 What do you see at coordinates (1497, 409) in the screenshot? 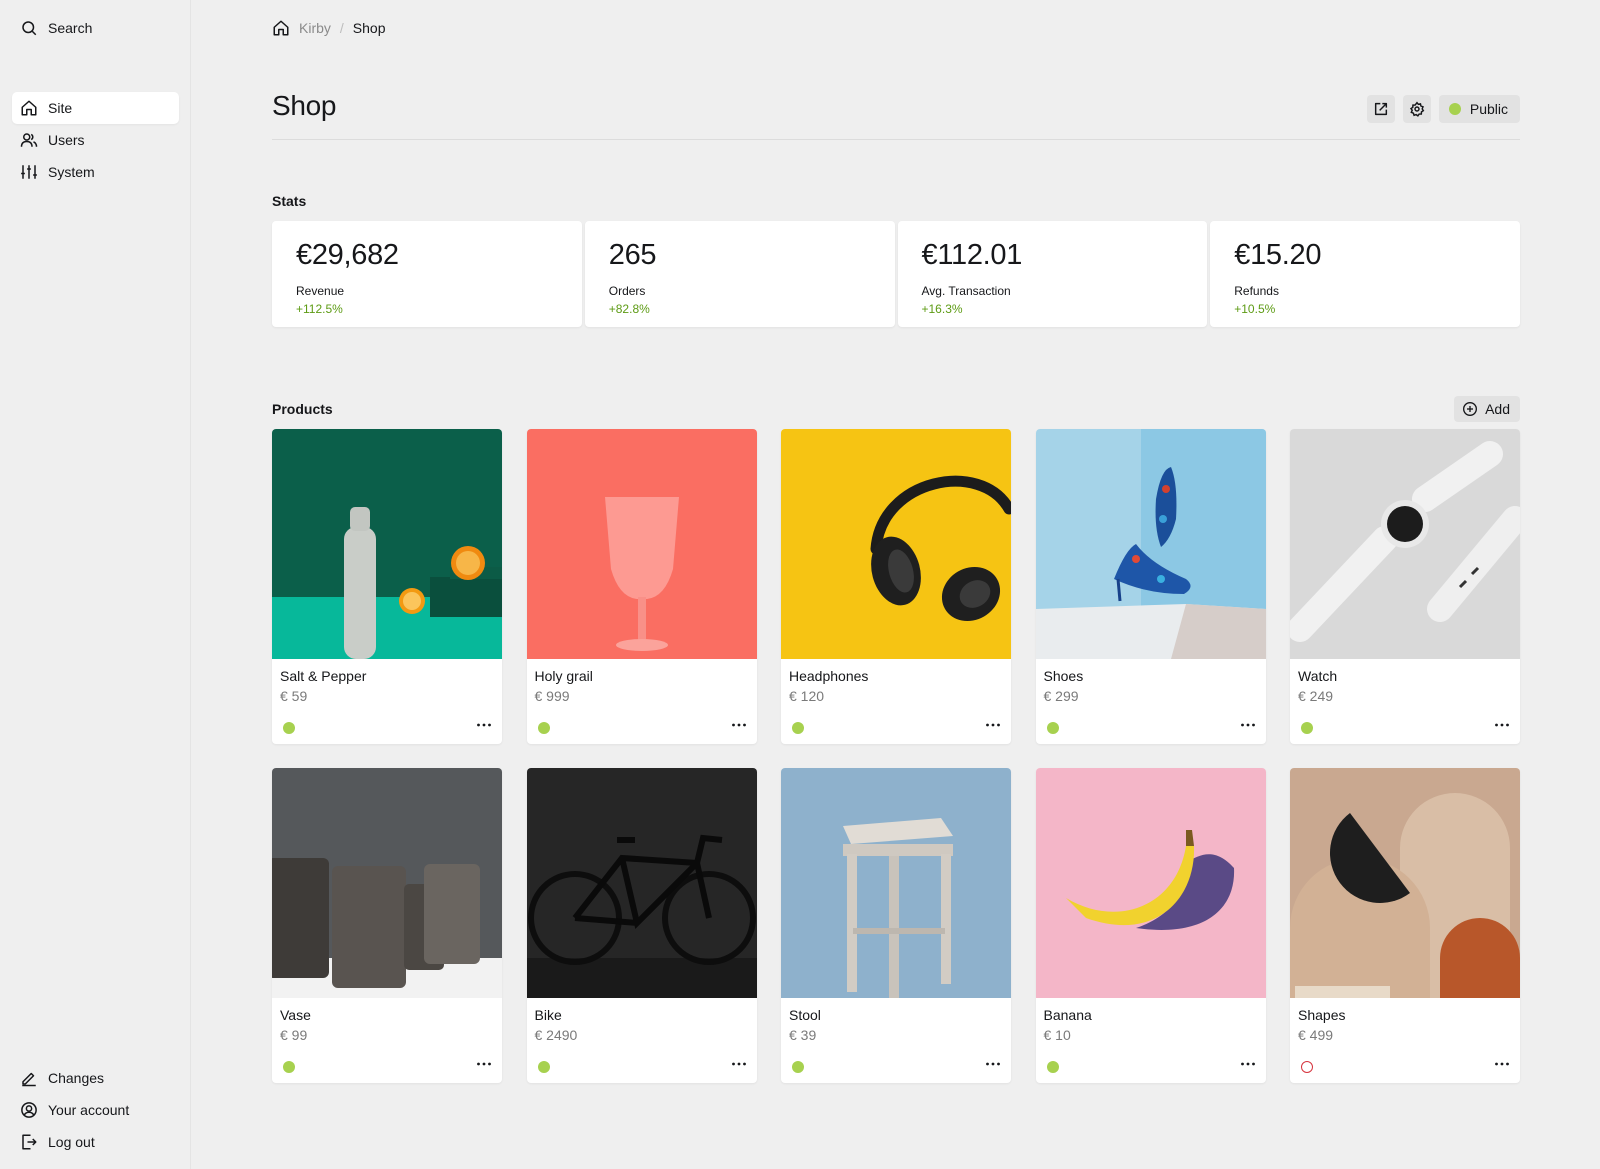
I see `add-label: Add` at bounding box center [1497, 409].